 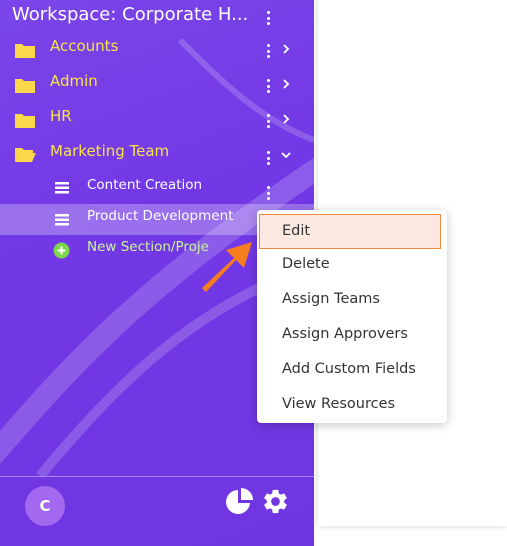 What do you see at coordinates (350, 334) in the screenshot?
I see `menu-item-assign-approvers: Assign Approvers` at bounding box center [350, 334].